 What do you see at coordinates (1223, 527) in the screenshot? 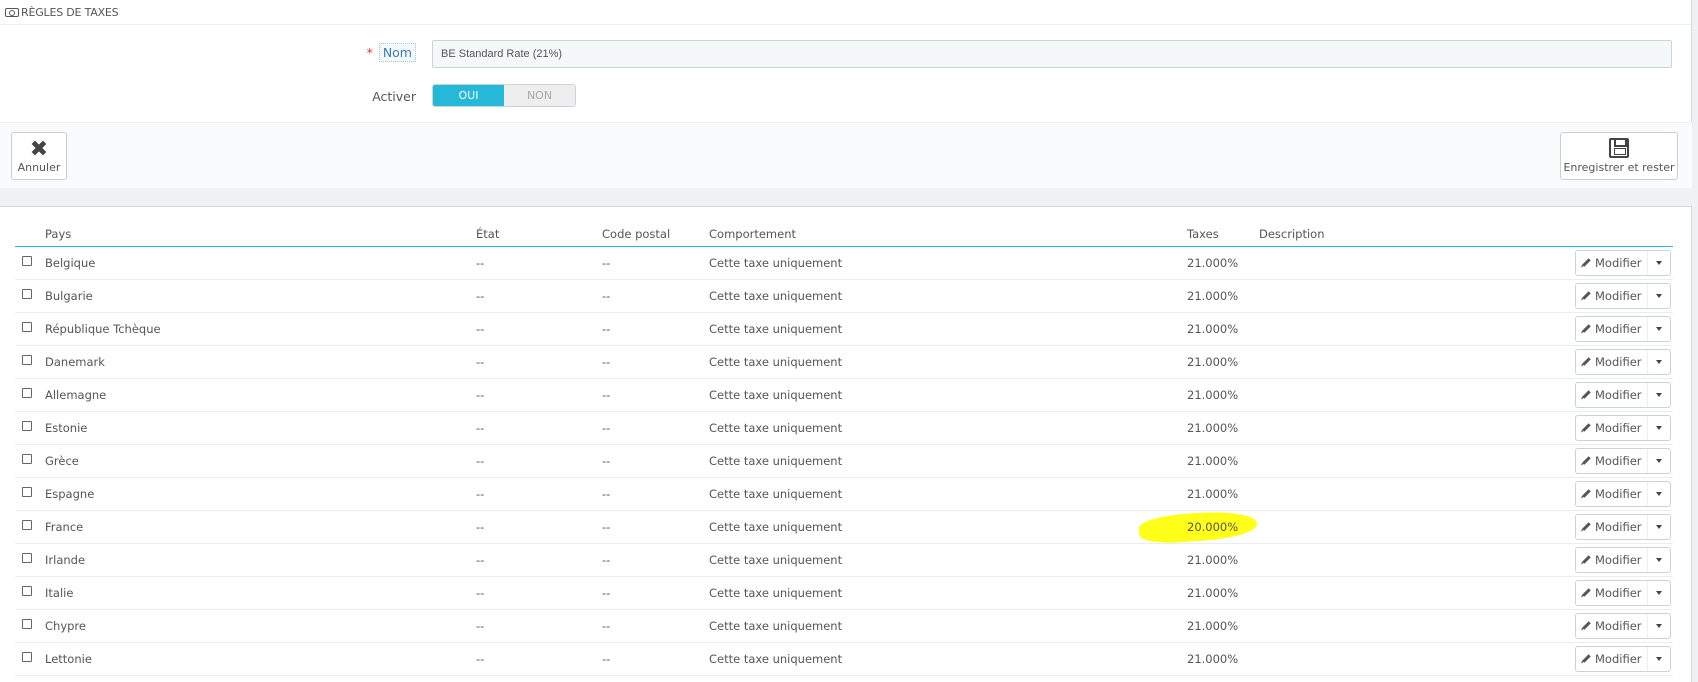
I see `cell-taxes: 20.000%` at bounding box center [1223, 527].